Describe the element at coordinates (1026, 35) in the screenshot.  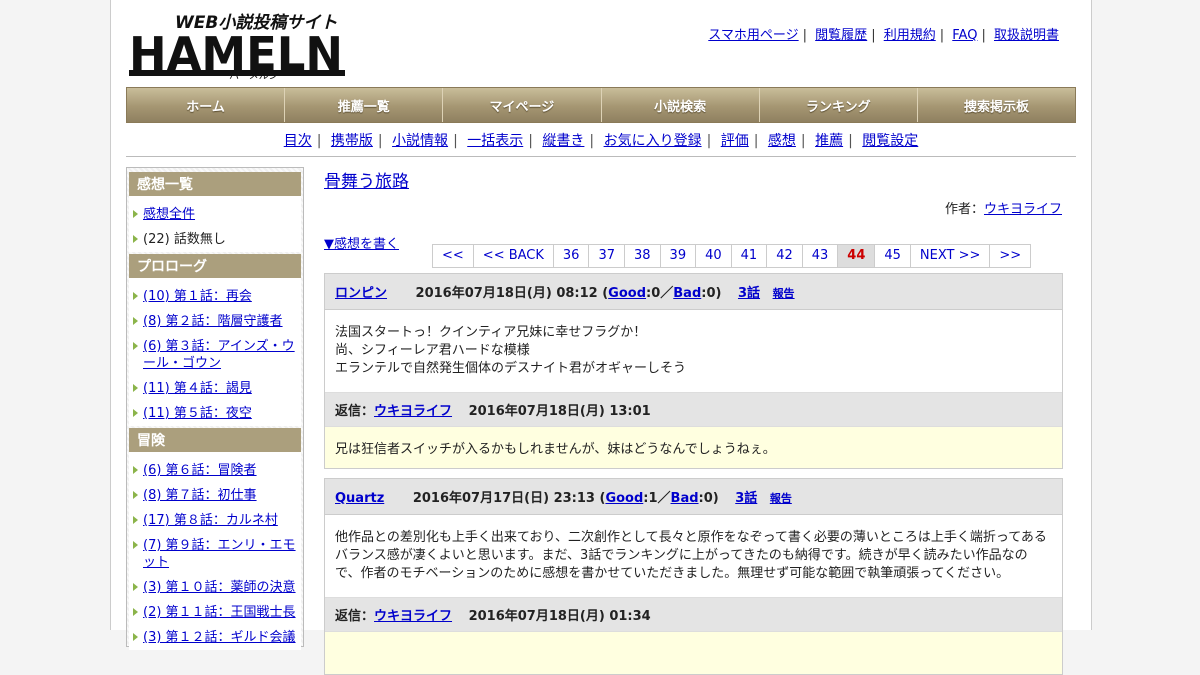
I see `manual-link: 取扱説明書` at that location.